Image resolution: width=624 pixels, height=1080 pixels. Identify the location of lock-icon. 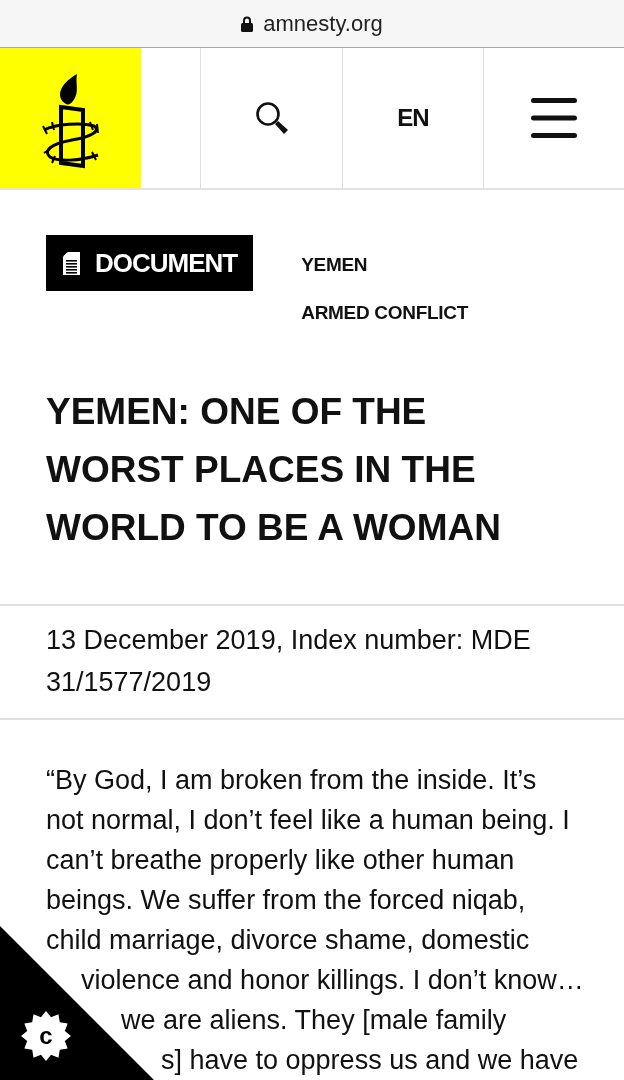
(247, 23).